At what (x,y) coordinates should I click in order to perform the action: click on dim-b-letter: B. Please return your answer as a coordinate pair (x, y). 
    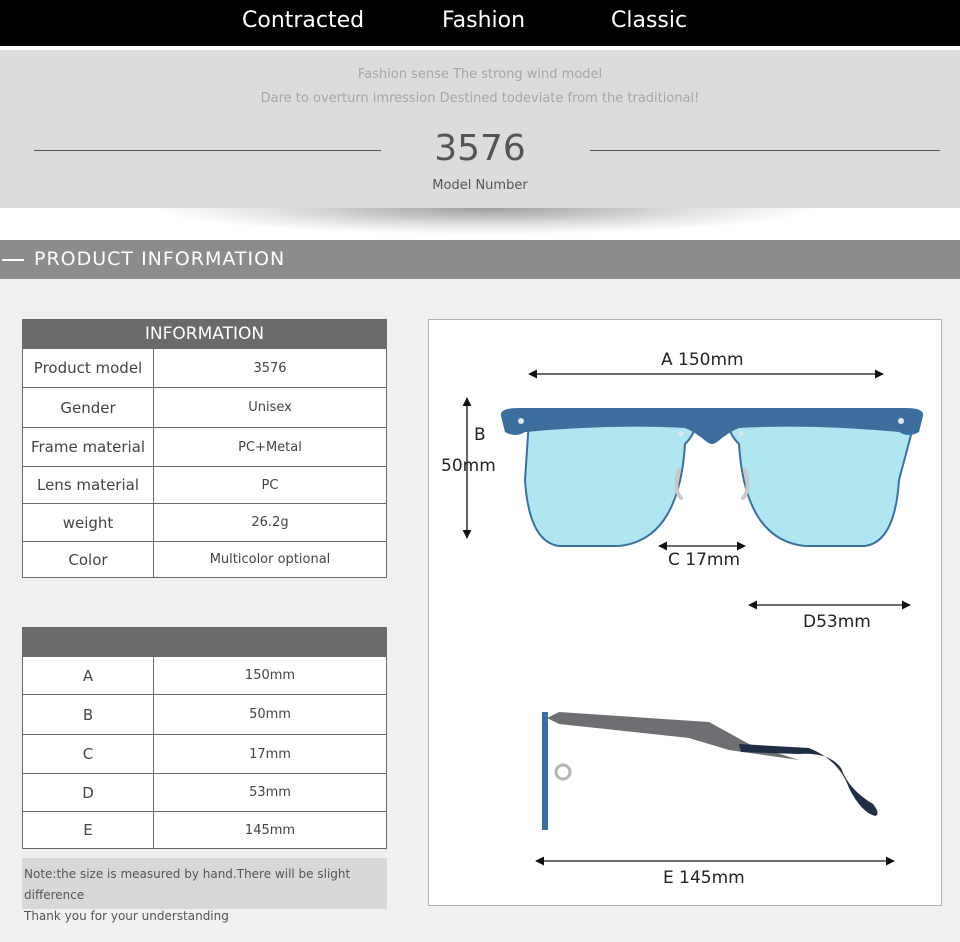
    Looking at the image, I should click on (480, 435).